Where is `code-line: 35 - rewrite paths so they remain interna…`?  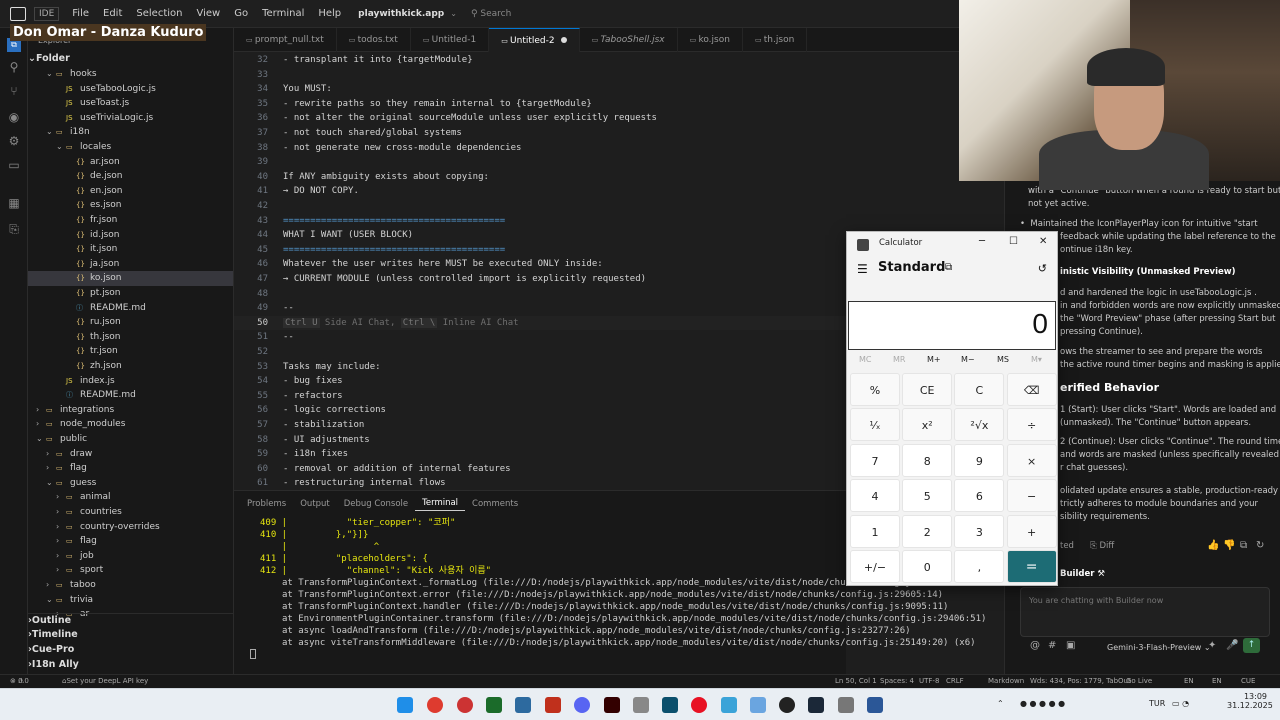 code-line: 35 - rewrite paths so they remain interna… is located at coordinates (540, 104).